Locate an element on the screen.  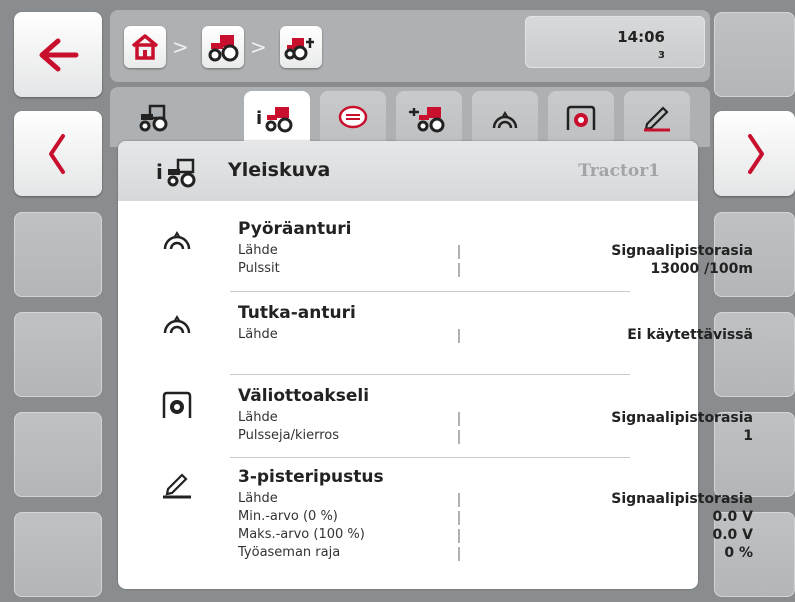
breadcrumb-implement is located at coordinates (301, 47).